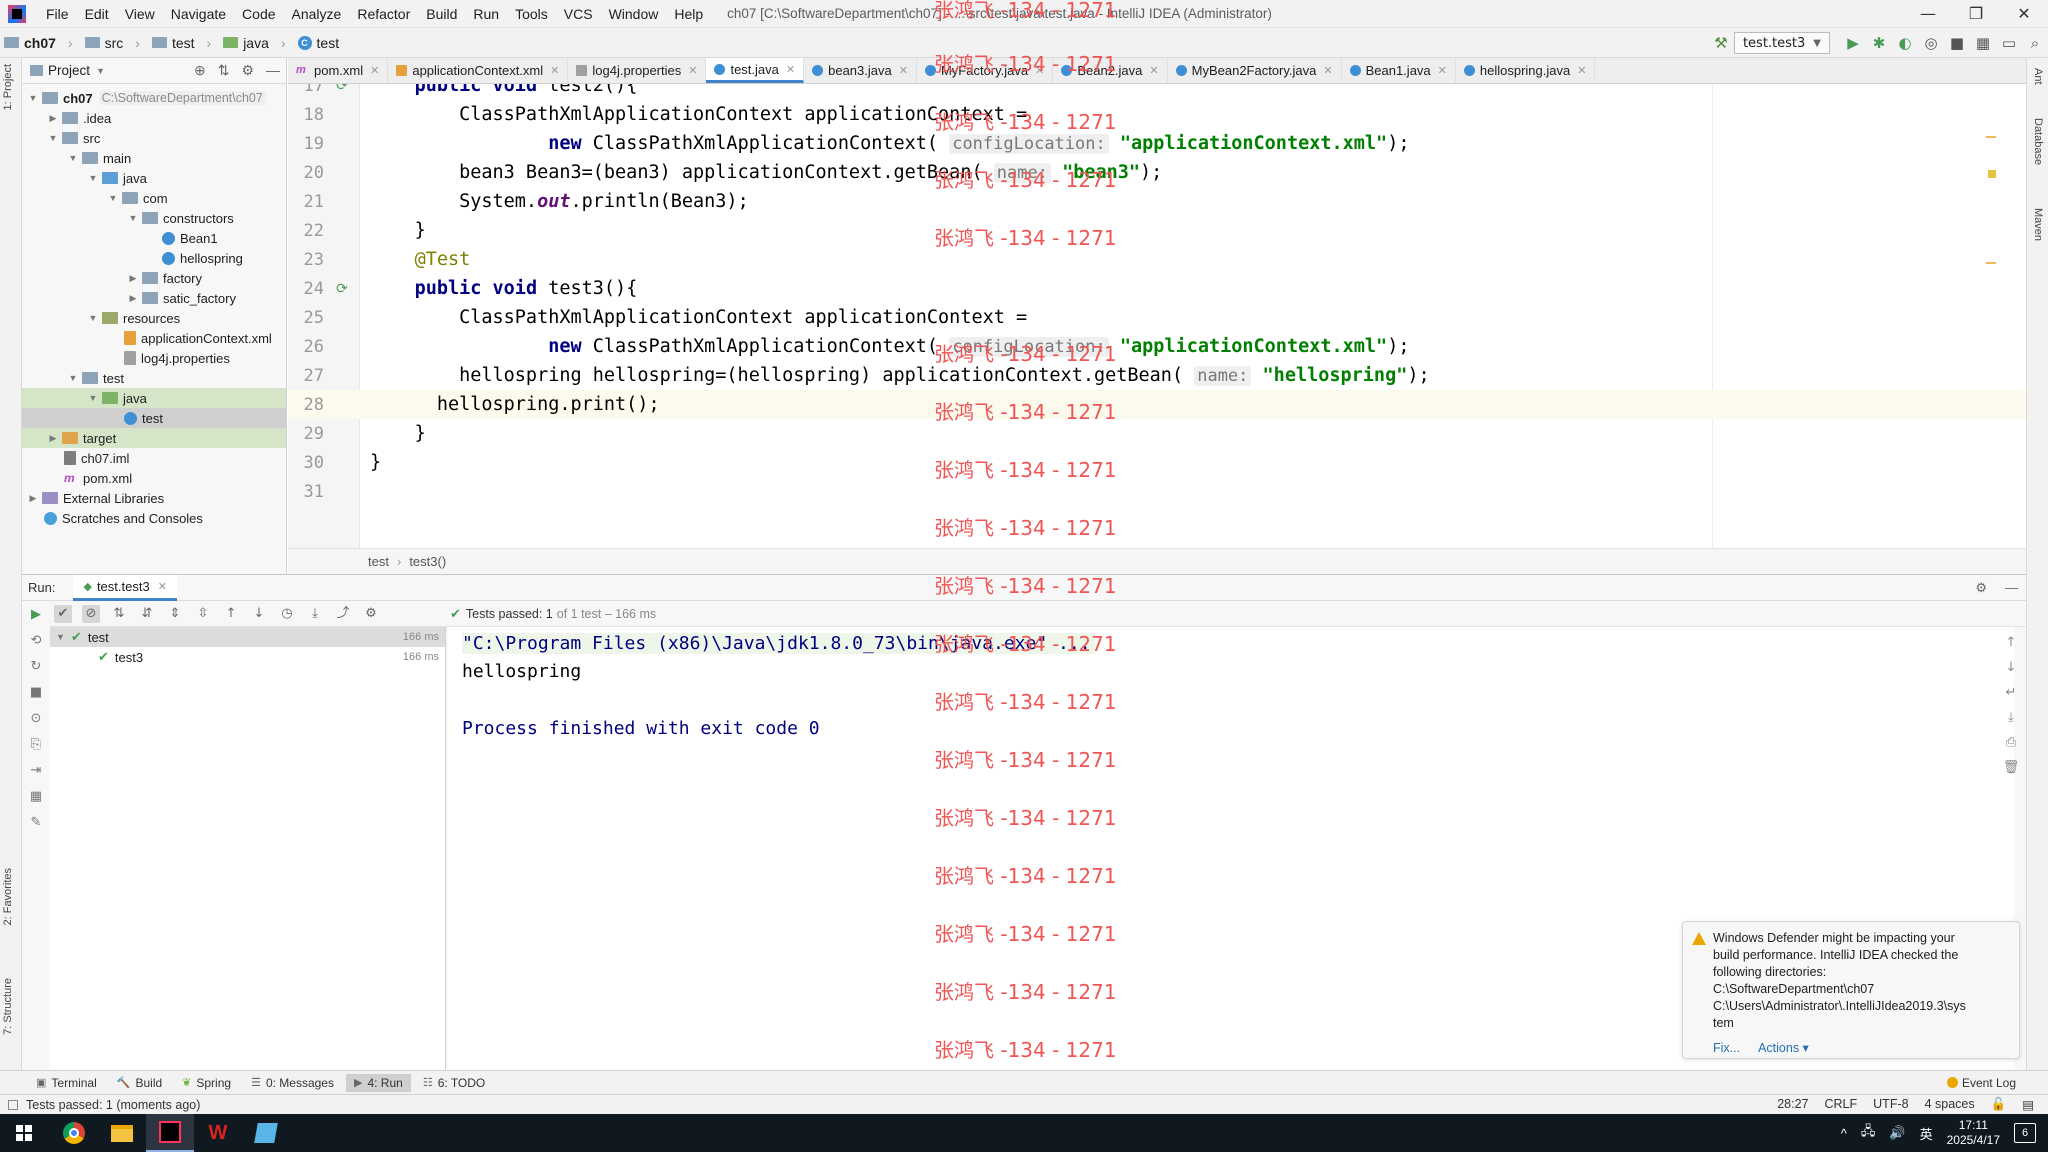 This screenshot has height=1152, width=2048. Describe the element at coordinates (247, 637) in the screenshot. I see `test-suite-row: ▼ ✔ test 166 ms` at that location.